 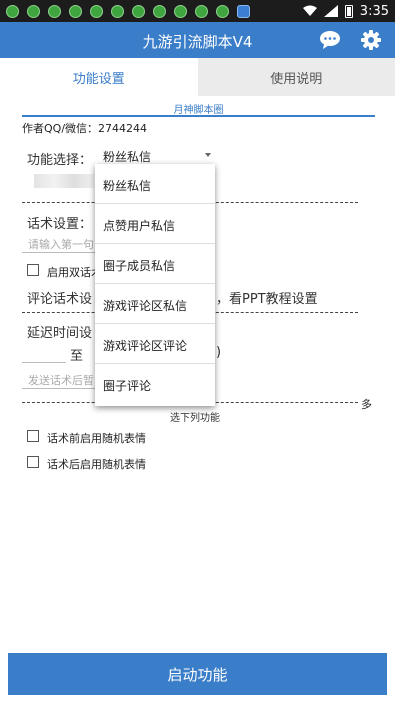 What do you see at coordinates (243, 11) in the screenshot?
I see `app-notification-icon` at bounding box center [243, 11].